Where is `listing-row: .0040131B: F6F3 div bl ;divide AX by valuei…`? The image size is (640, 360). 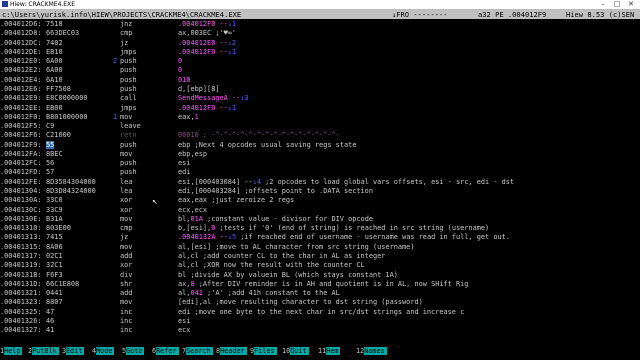
listing-row: .0040131B: F6F3 div bl ;divide AX by valuei… is located at coordinates (320, 275).